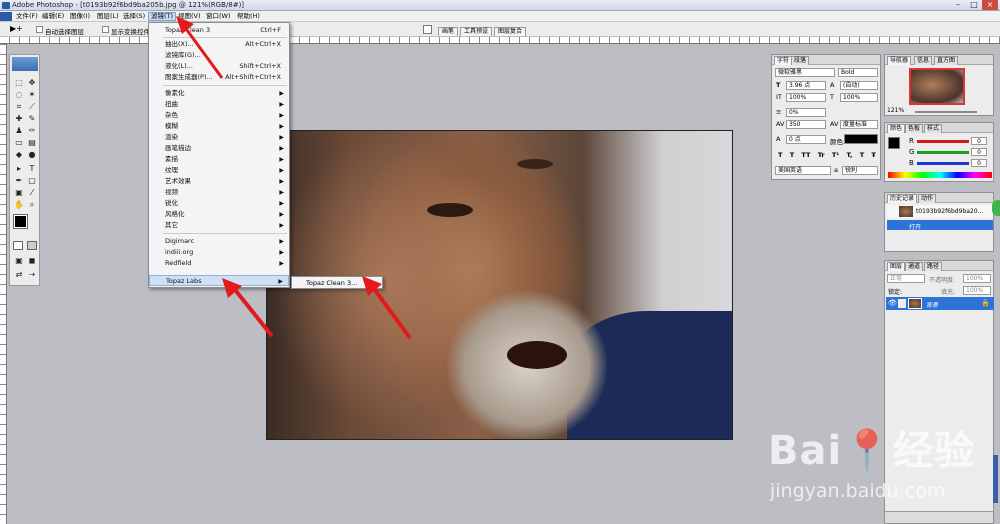  I want to click on menu-item-redfield: Redfield ▶, so click(219, 263).